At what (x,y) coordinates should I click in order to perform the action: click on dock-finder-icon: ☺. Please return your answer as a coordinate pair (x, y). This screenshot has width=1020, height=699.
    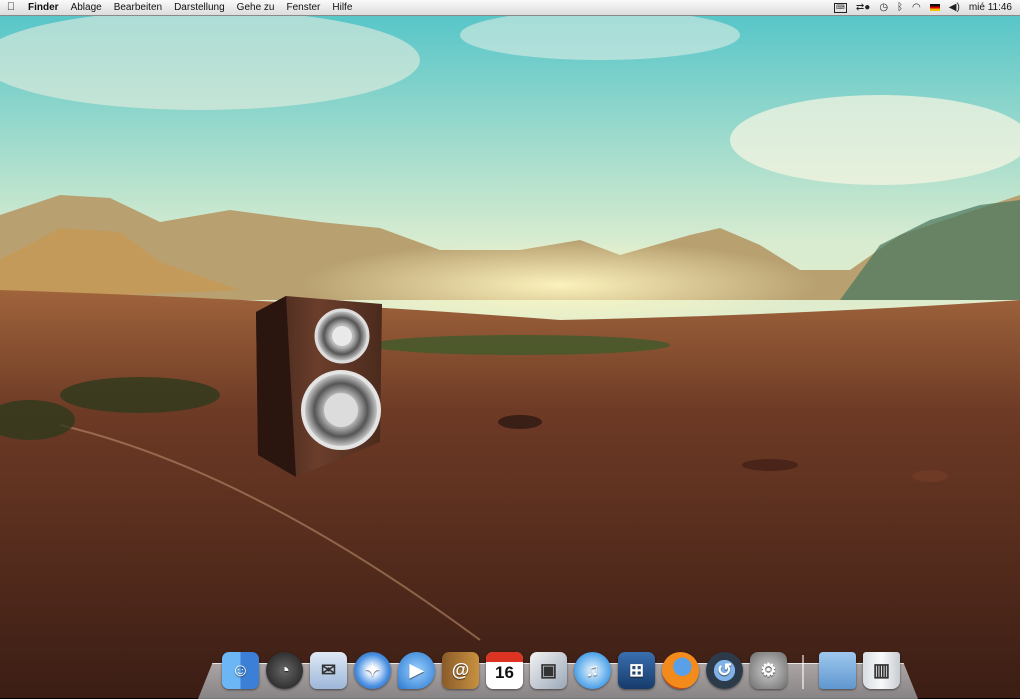
    Looking at the image, I should click on (240, 670).